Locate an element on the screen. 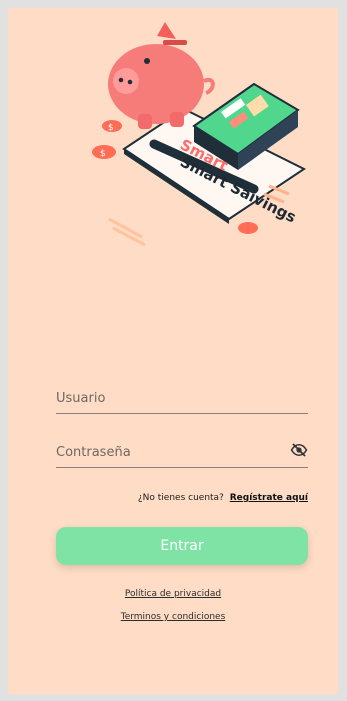  terms-link: Terminos y condiciones is located at coordinates (173, 617).